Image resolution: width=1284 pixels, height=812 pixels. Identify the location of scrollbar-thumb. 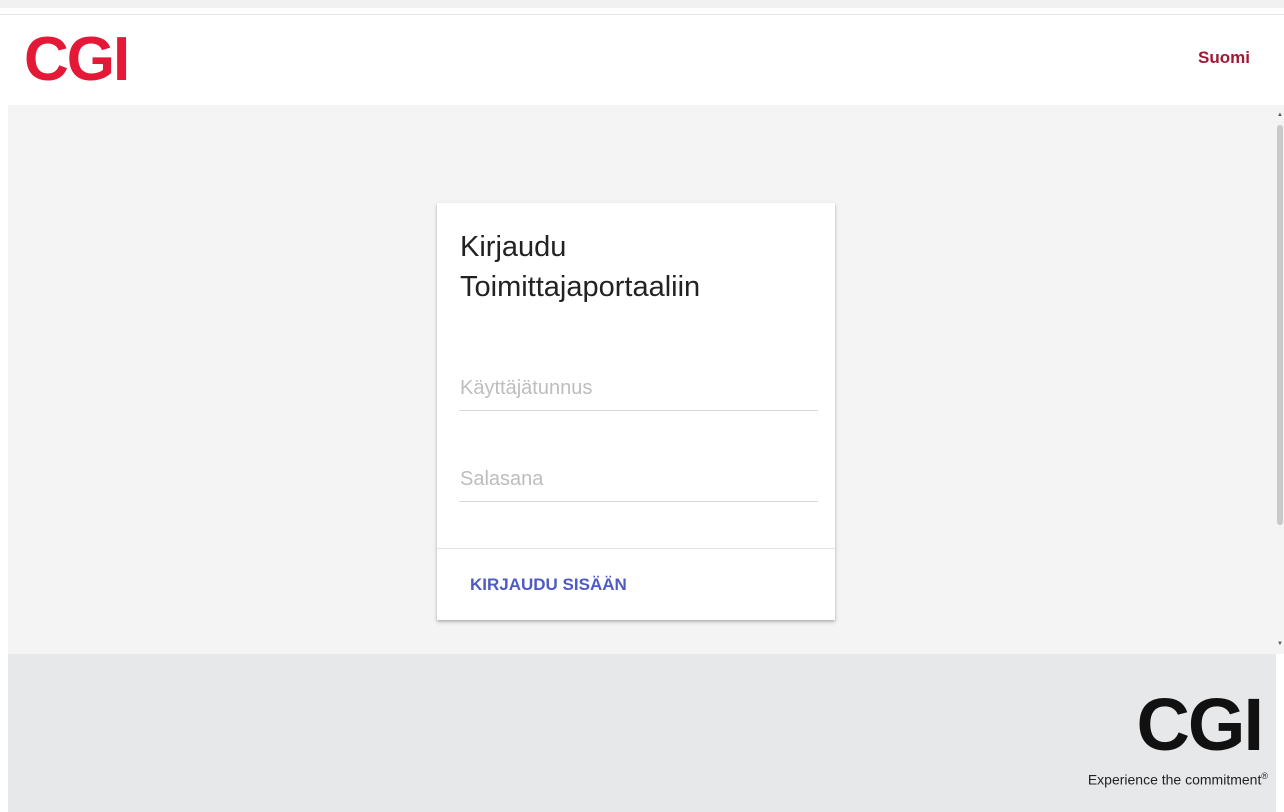
(1280, 325).